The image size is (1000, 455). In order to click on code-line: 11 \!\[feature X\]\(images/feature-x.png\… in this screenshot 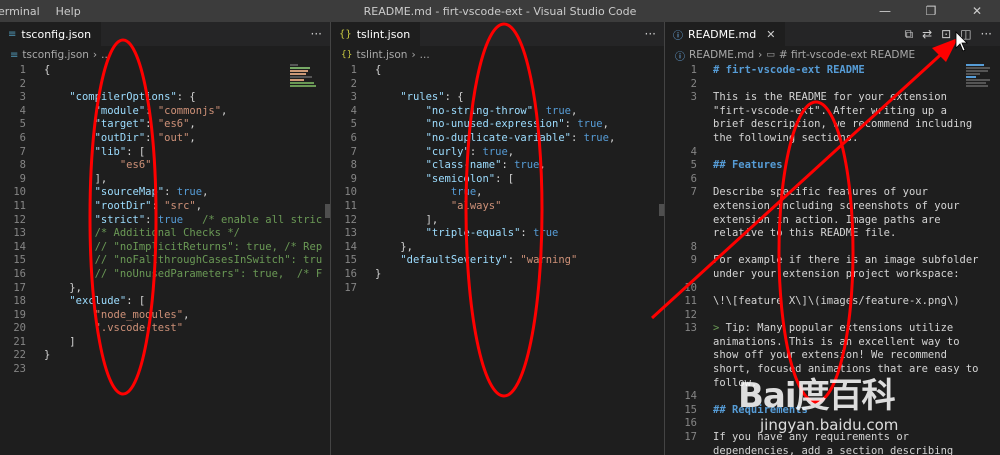, I will do `click(822, 301)`.